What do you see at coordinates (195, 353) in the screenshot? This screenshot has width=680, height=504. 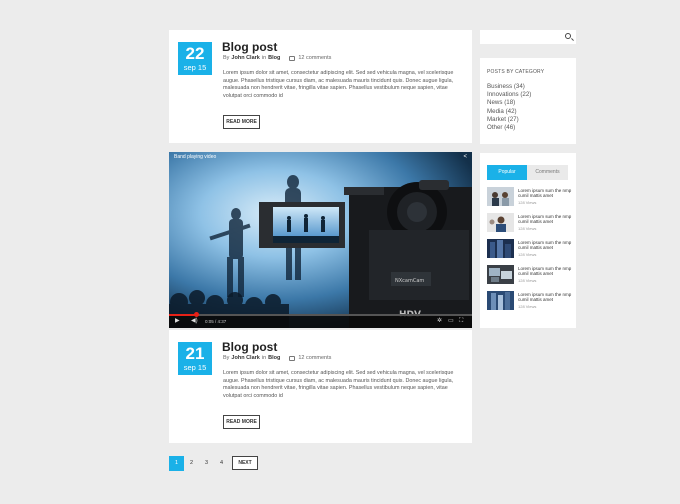 I see `date-day: 21` at bounding box center [195, 353].